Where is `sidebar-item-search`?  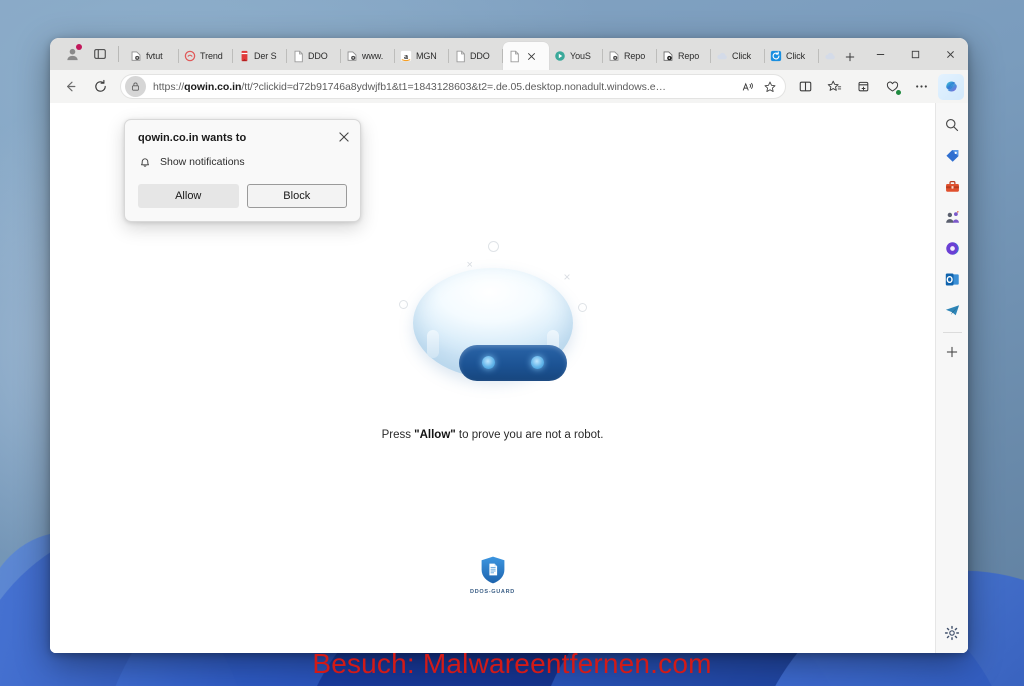 sidebar-item-search is located at coordinates (952, 124).